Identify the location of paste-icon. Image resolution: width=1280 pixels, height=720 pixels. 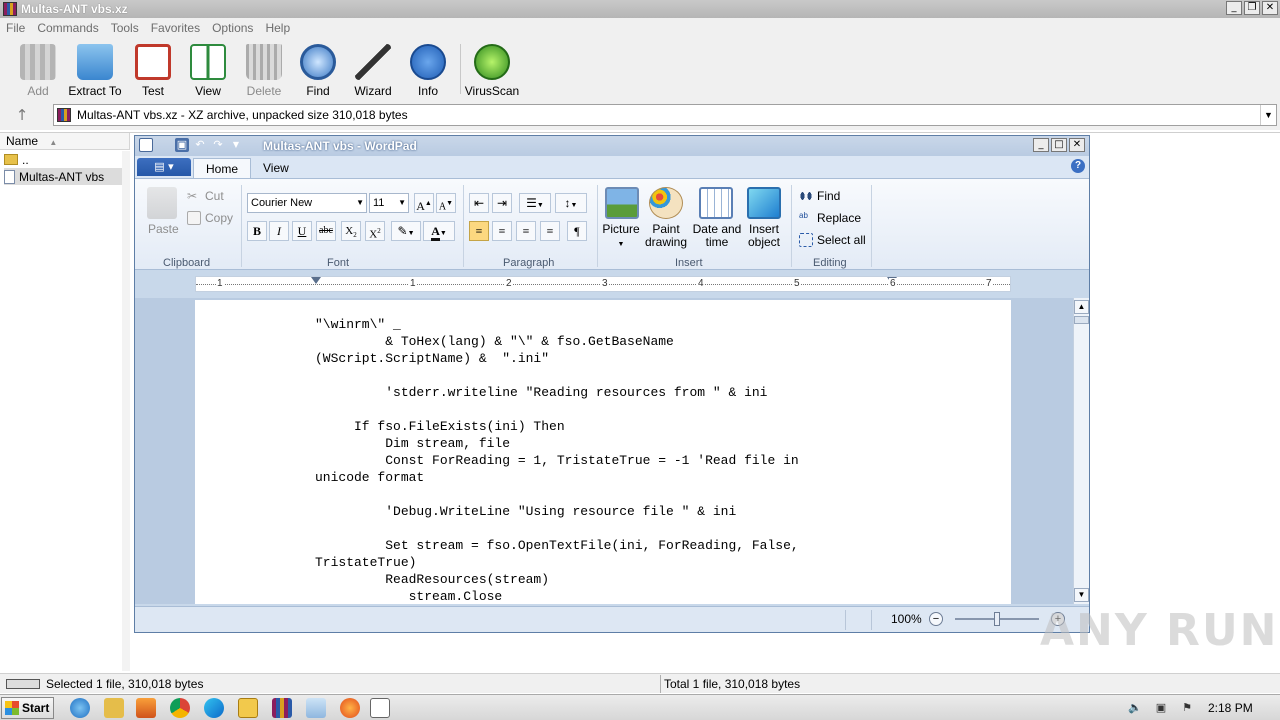
(162, 203).